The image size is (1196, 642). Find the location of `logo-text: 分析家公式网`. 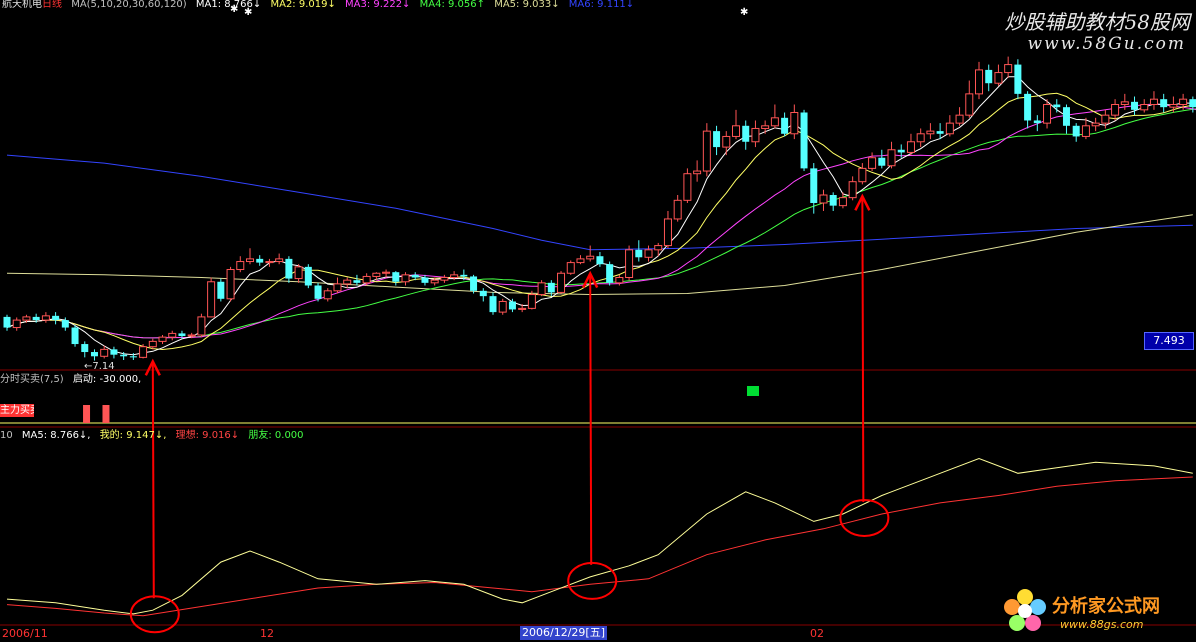

logo-text: 分析家公式网 is located at coordinates (1106, 606).